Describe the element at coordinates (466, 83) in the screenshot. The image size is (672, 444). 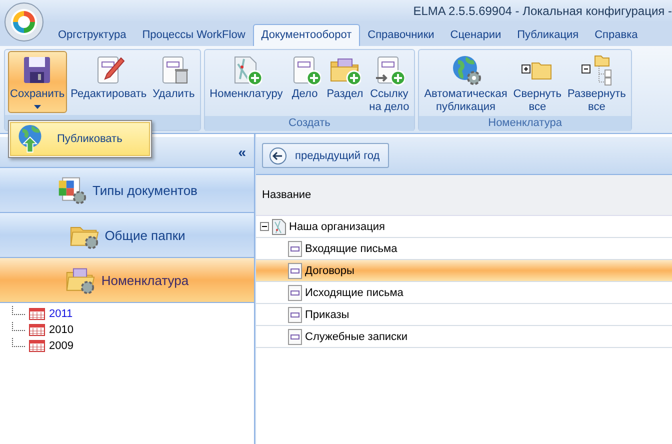
I see `ribbon-button: Автоматическая публикация` at that location.